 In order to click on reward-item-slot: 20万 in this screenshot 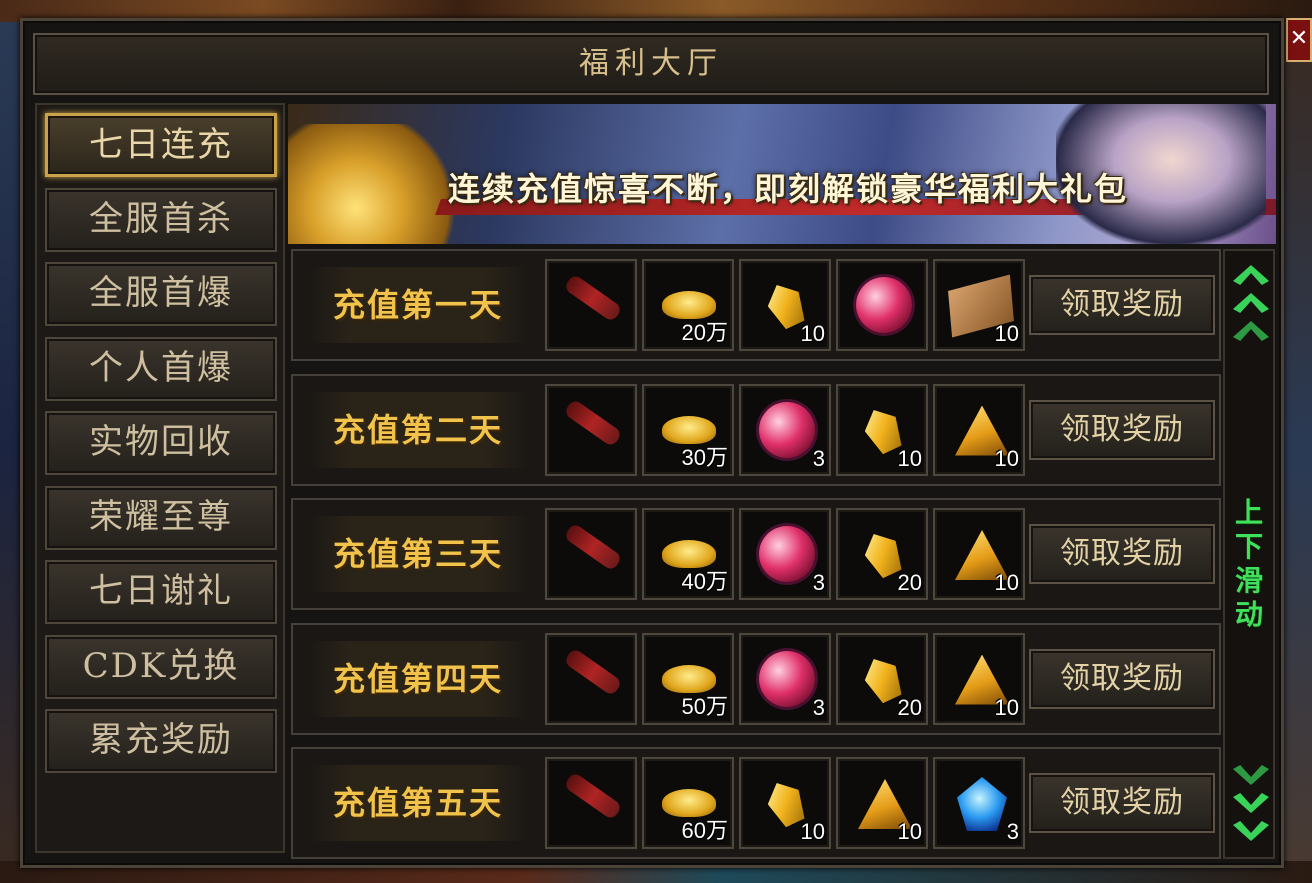, I will do `click(688, 305)`.